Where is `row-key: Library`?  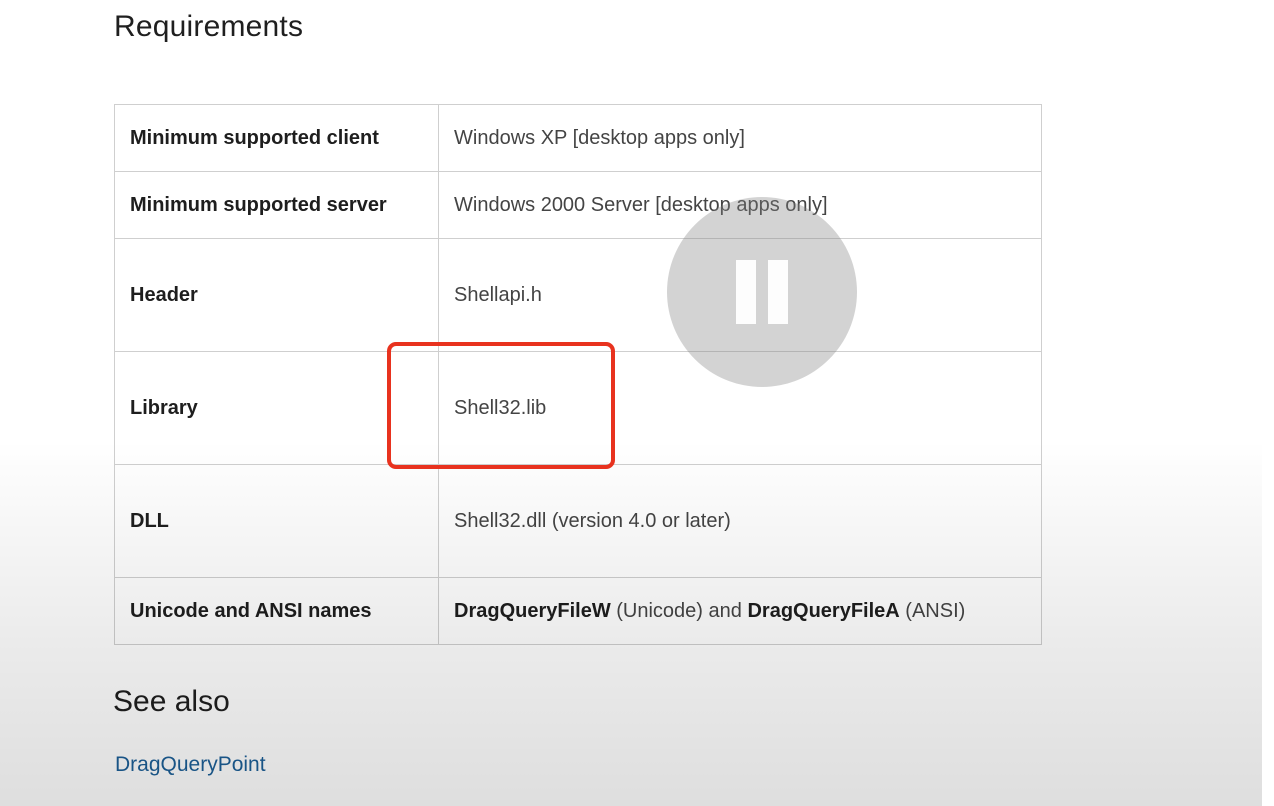
row-key: Library is located at coordinates (276, 408).